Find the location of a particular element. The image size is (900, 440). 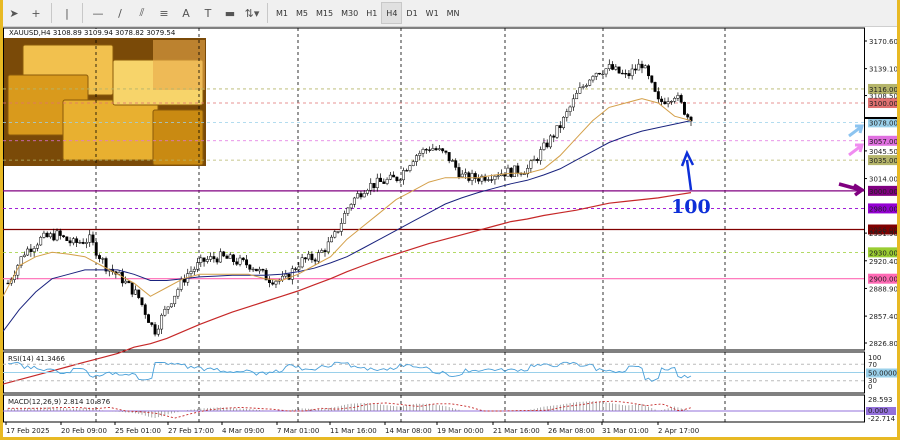

price-tick-label: 2826.80 is located at coordinates (883, 344).